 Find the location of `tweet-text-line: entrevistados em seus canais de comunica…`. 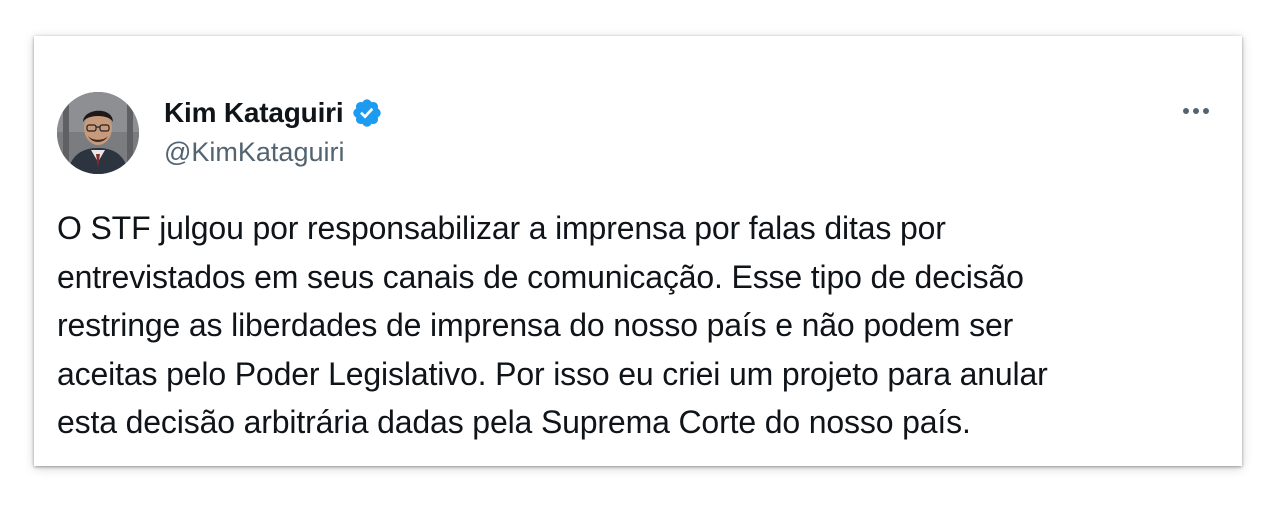

tweet-text-line: entrevistados em seus canais de comunica… is located at coordinates (540, 276).